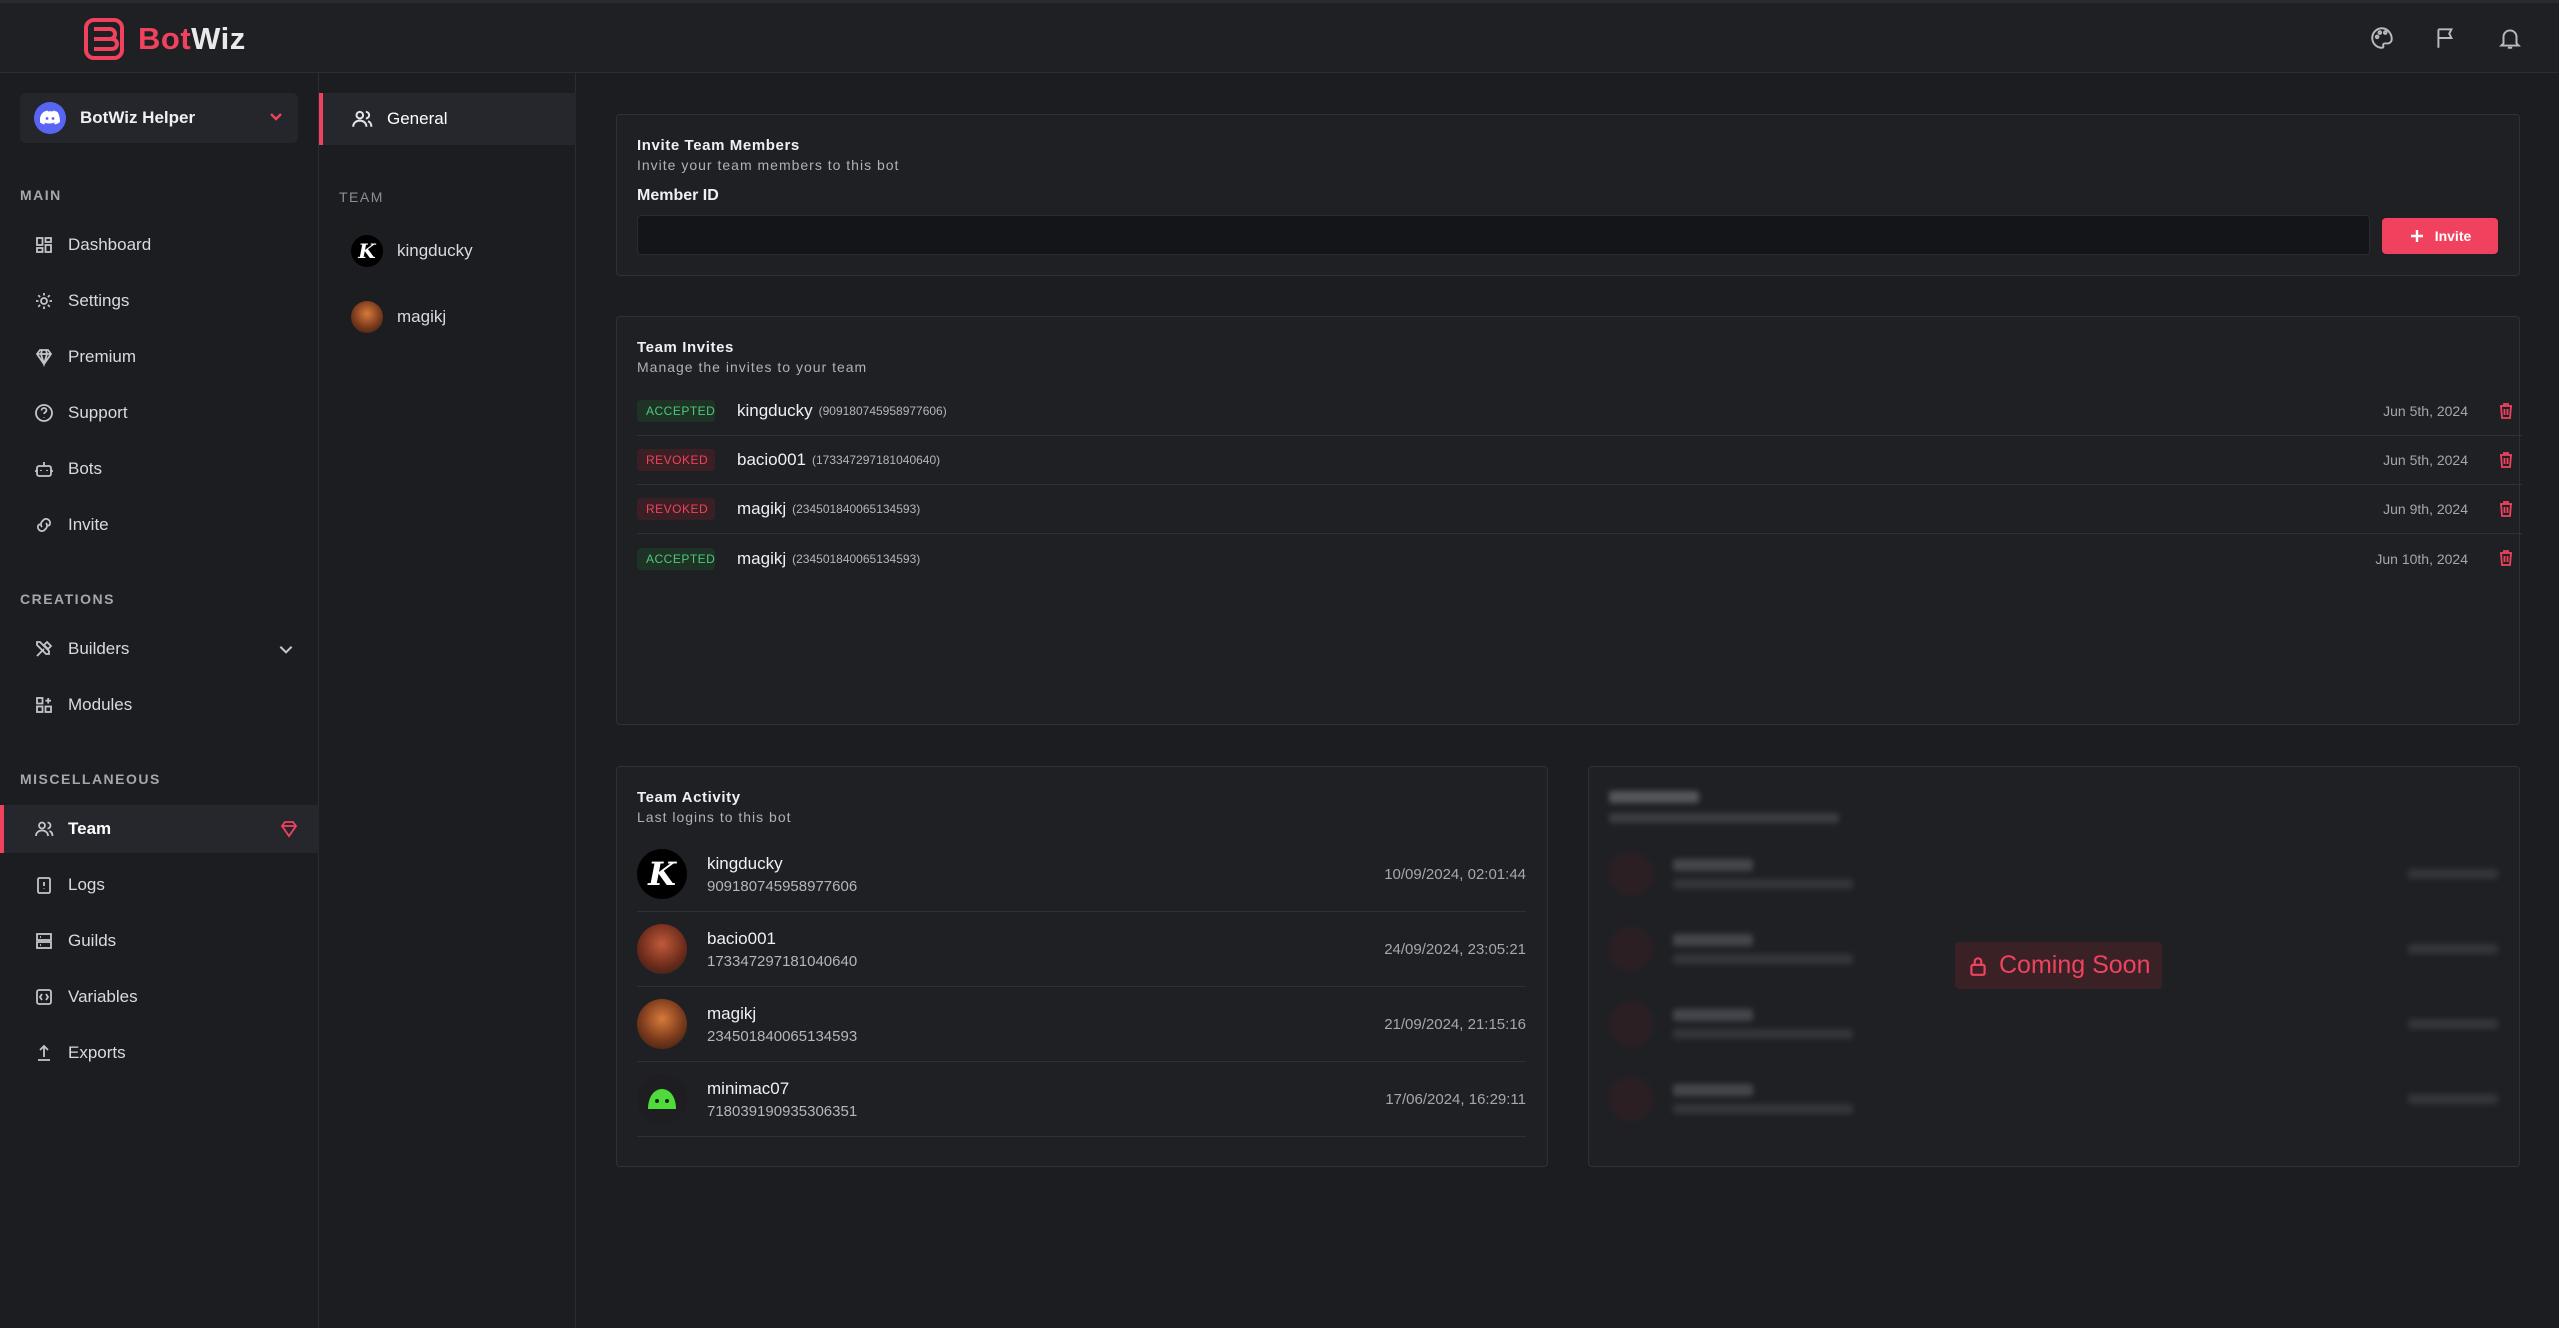 This screenshot has width=2559, height=1328. I want to click on invite-date: Jun 5th, 2024, so click(2425, 460).